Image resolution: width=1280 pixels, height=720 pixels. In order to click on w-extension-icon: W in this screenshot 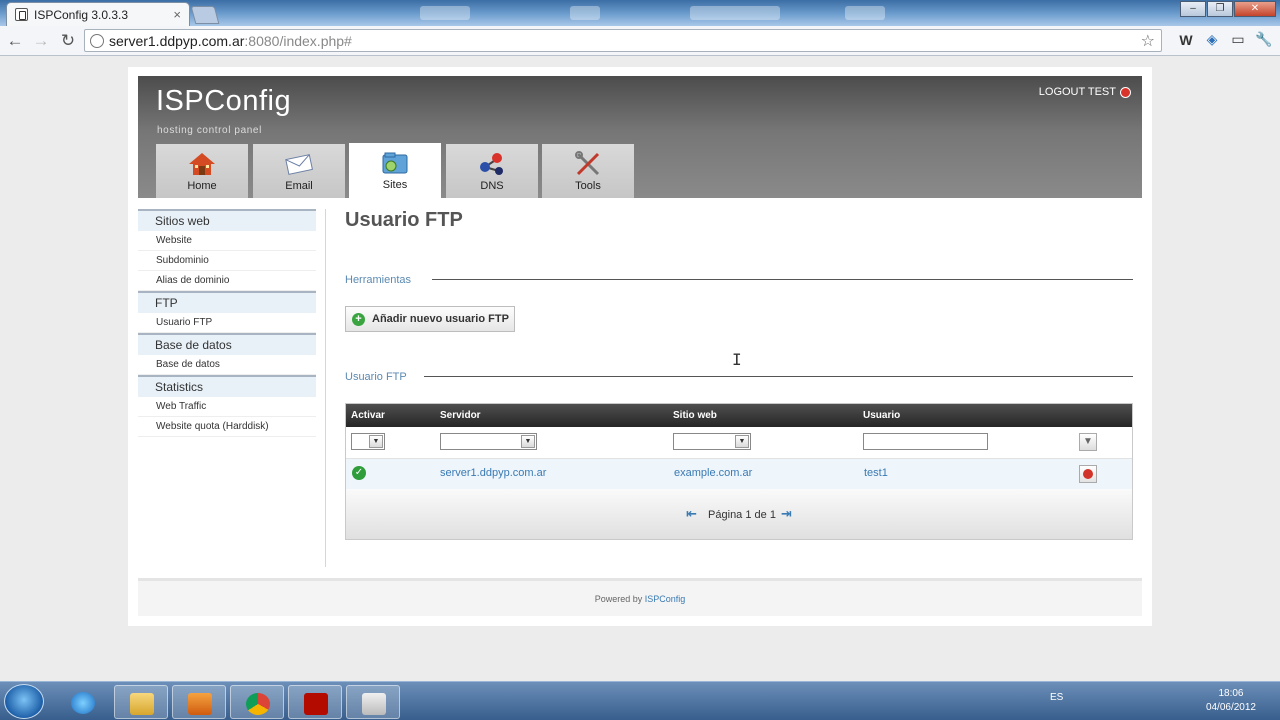, I will do `click(1186, 40)`.